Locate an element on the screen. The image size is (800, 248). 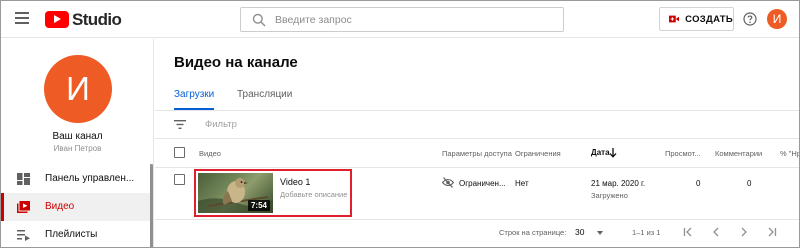
sidebar-item-videos: Видео is located at coordinates (75, 207).